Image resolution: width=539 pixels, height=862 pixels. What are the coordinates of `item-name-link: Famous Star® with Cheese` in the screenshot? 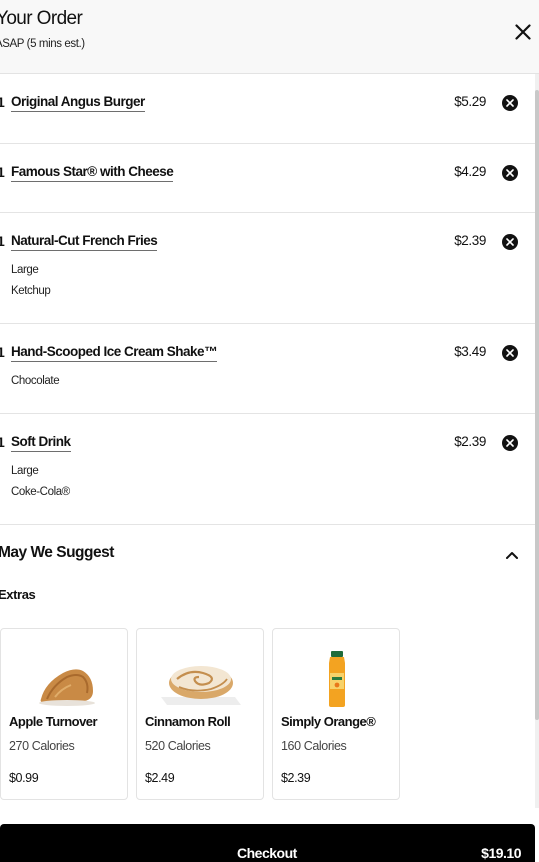 It's located at (92, 173).